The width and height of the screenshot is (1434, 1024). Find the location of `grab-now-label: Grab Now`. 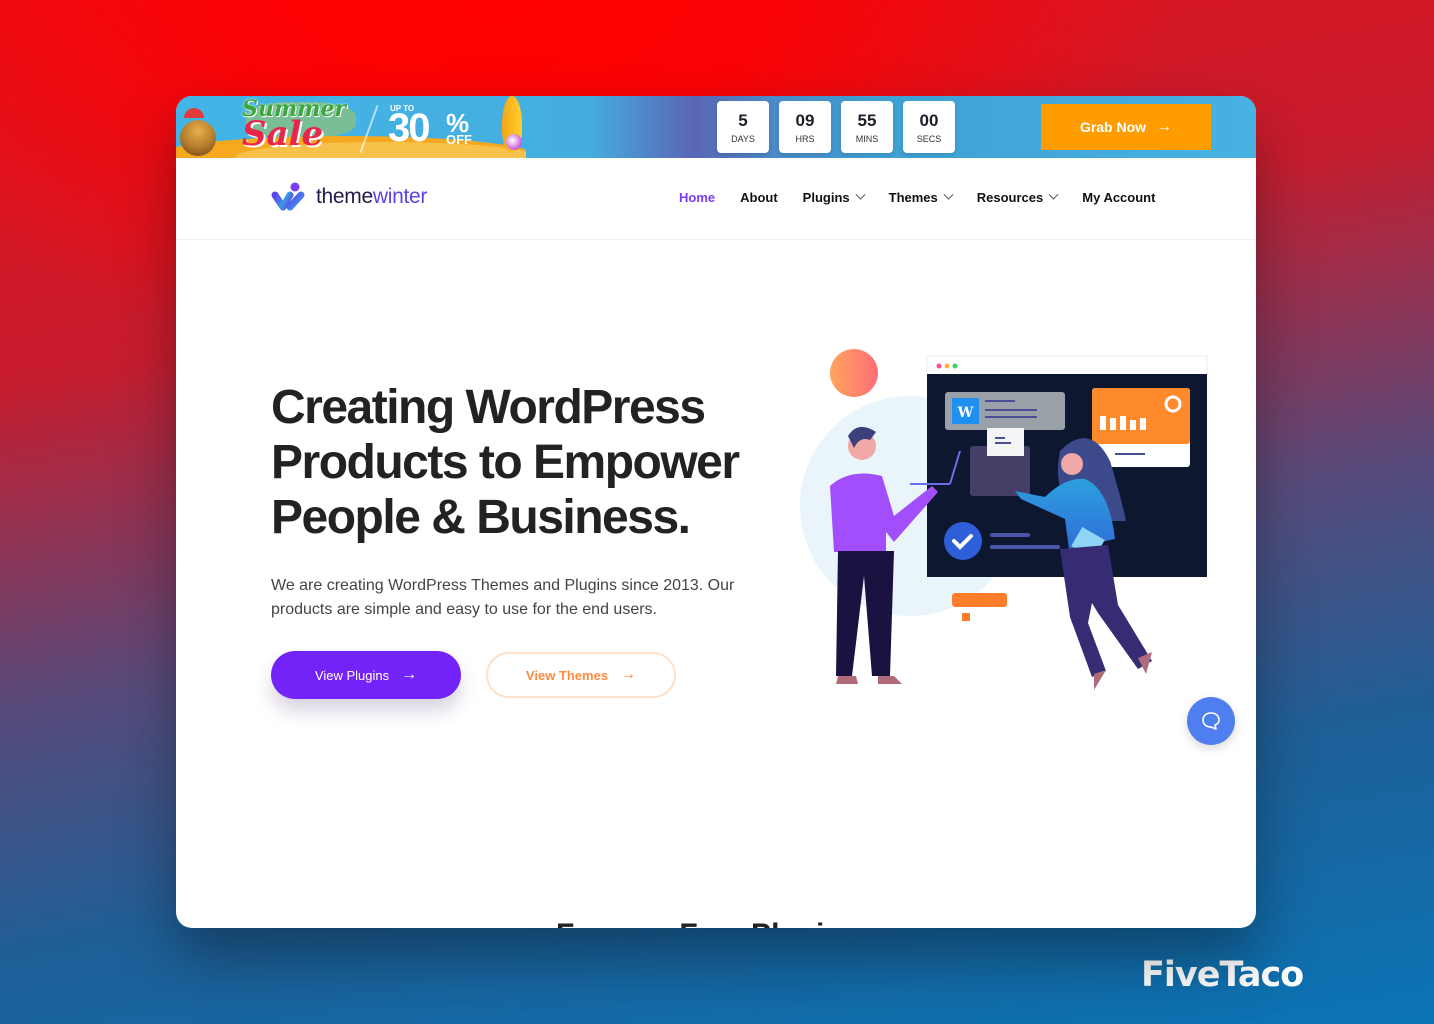

grab-now-label: Grab Now is located at coordinates (1113, 127).